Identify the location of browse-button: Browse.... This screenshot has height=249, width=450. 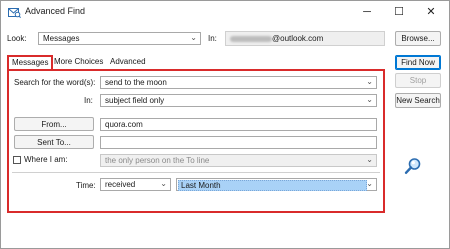
(418, 38).